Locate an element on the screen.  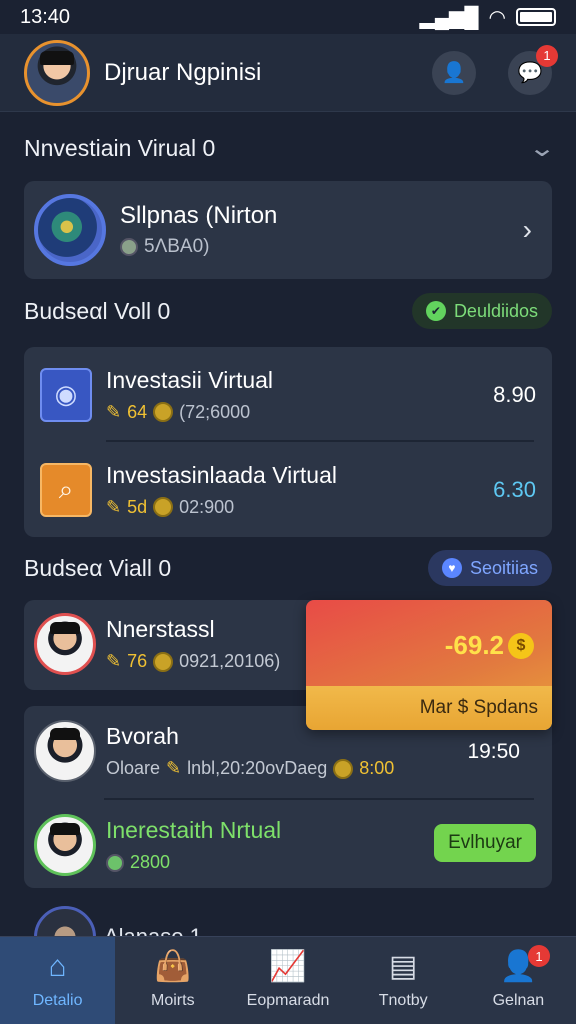
portfolio-card: Sllpnas (Nirton 5ΛΒΑ0) › is located at coordinates (288, 230).